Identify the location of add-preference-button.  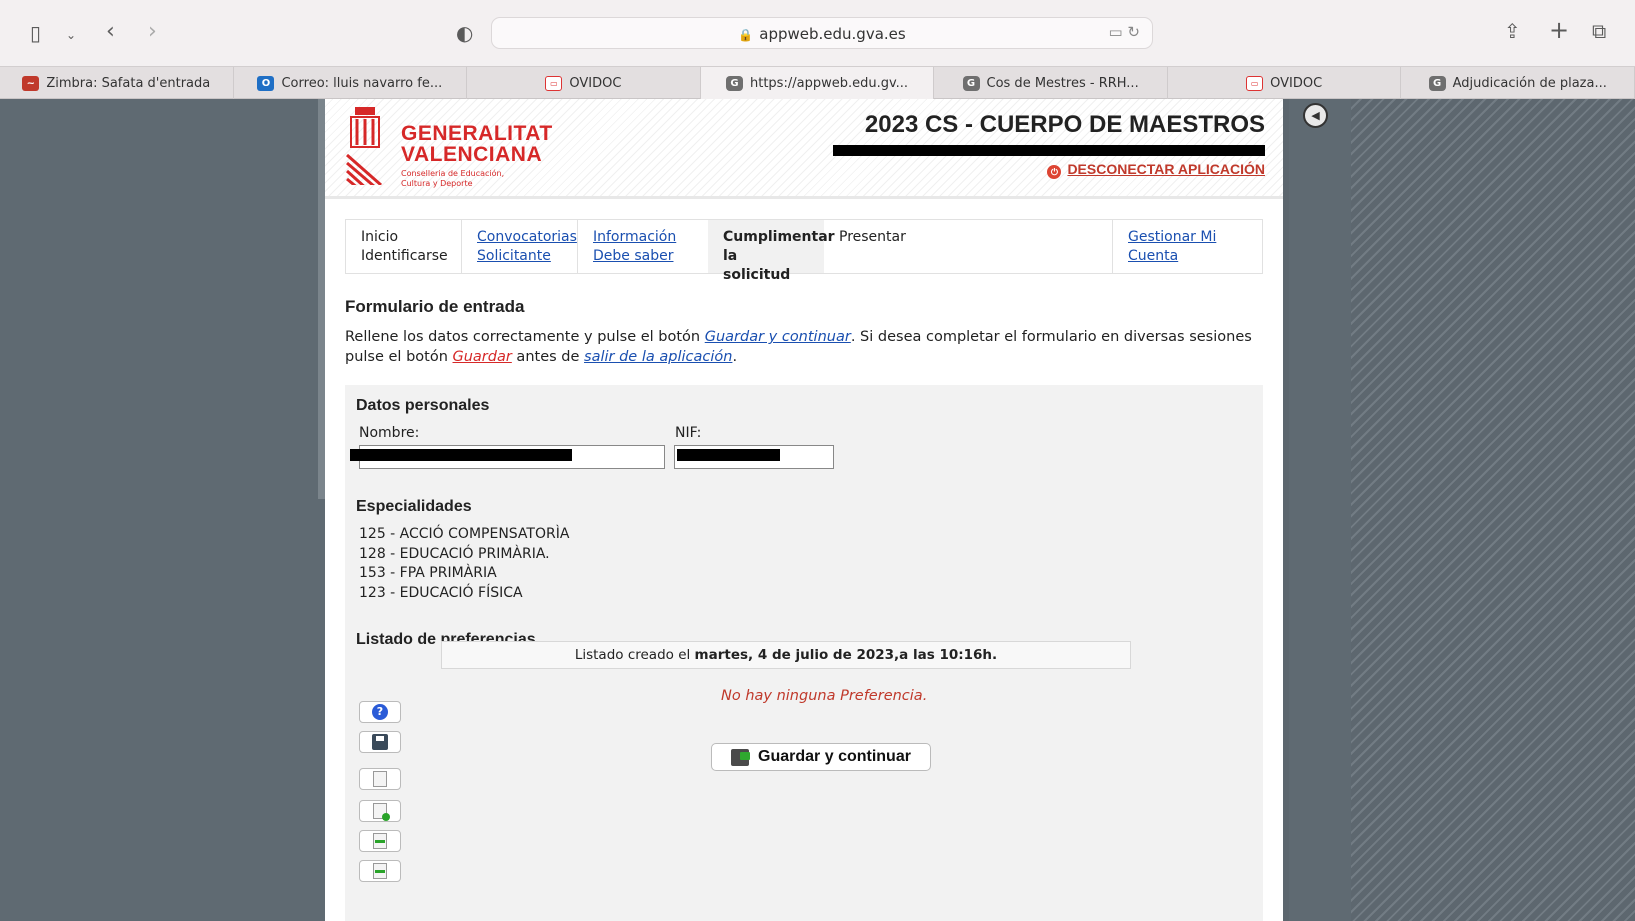
(380, 811).